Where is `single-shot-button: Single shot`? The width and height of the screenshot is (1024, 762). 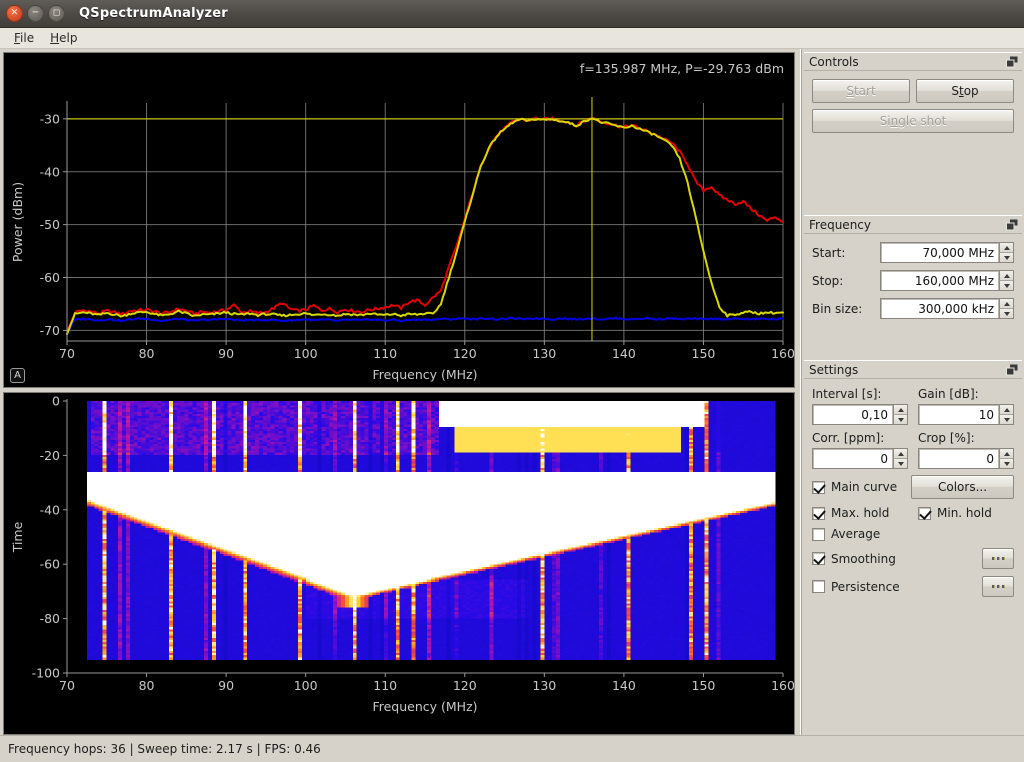 single-shot-button: Single shot is located at coordinates (913, 121).